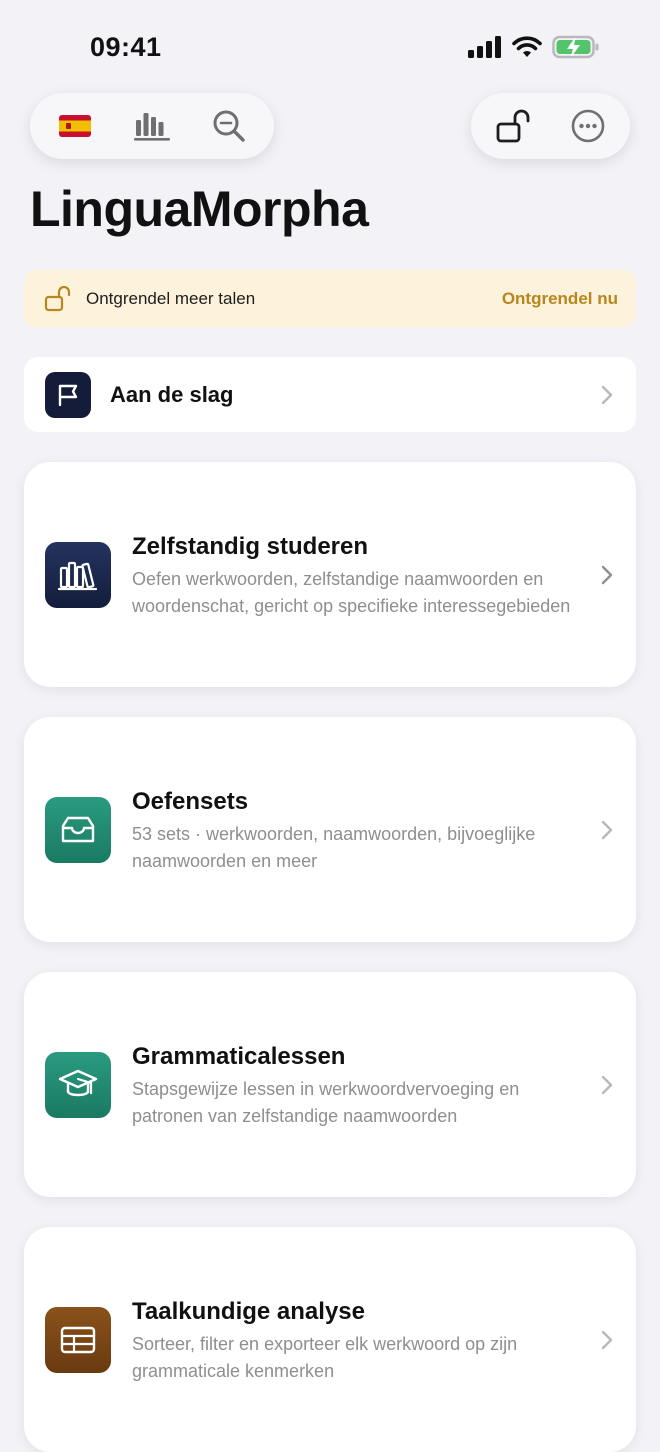 This screenshot has height=1452, width=660. Describe the element at coordinates (190, 801) in the screenshot. I see `card-title: Oefensets` at that location.